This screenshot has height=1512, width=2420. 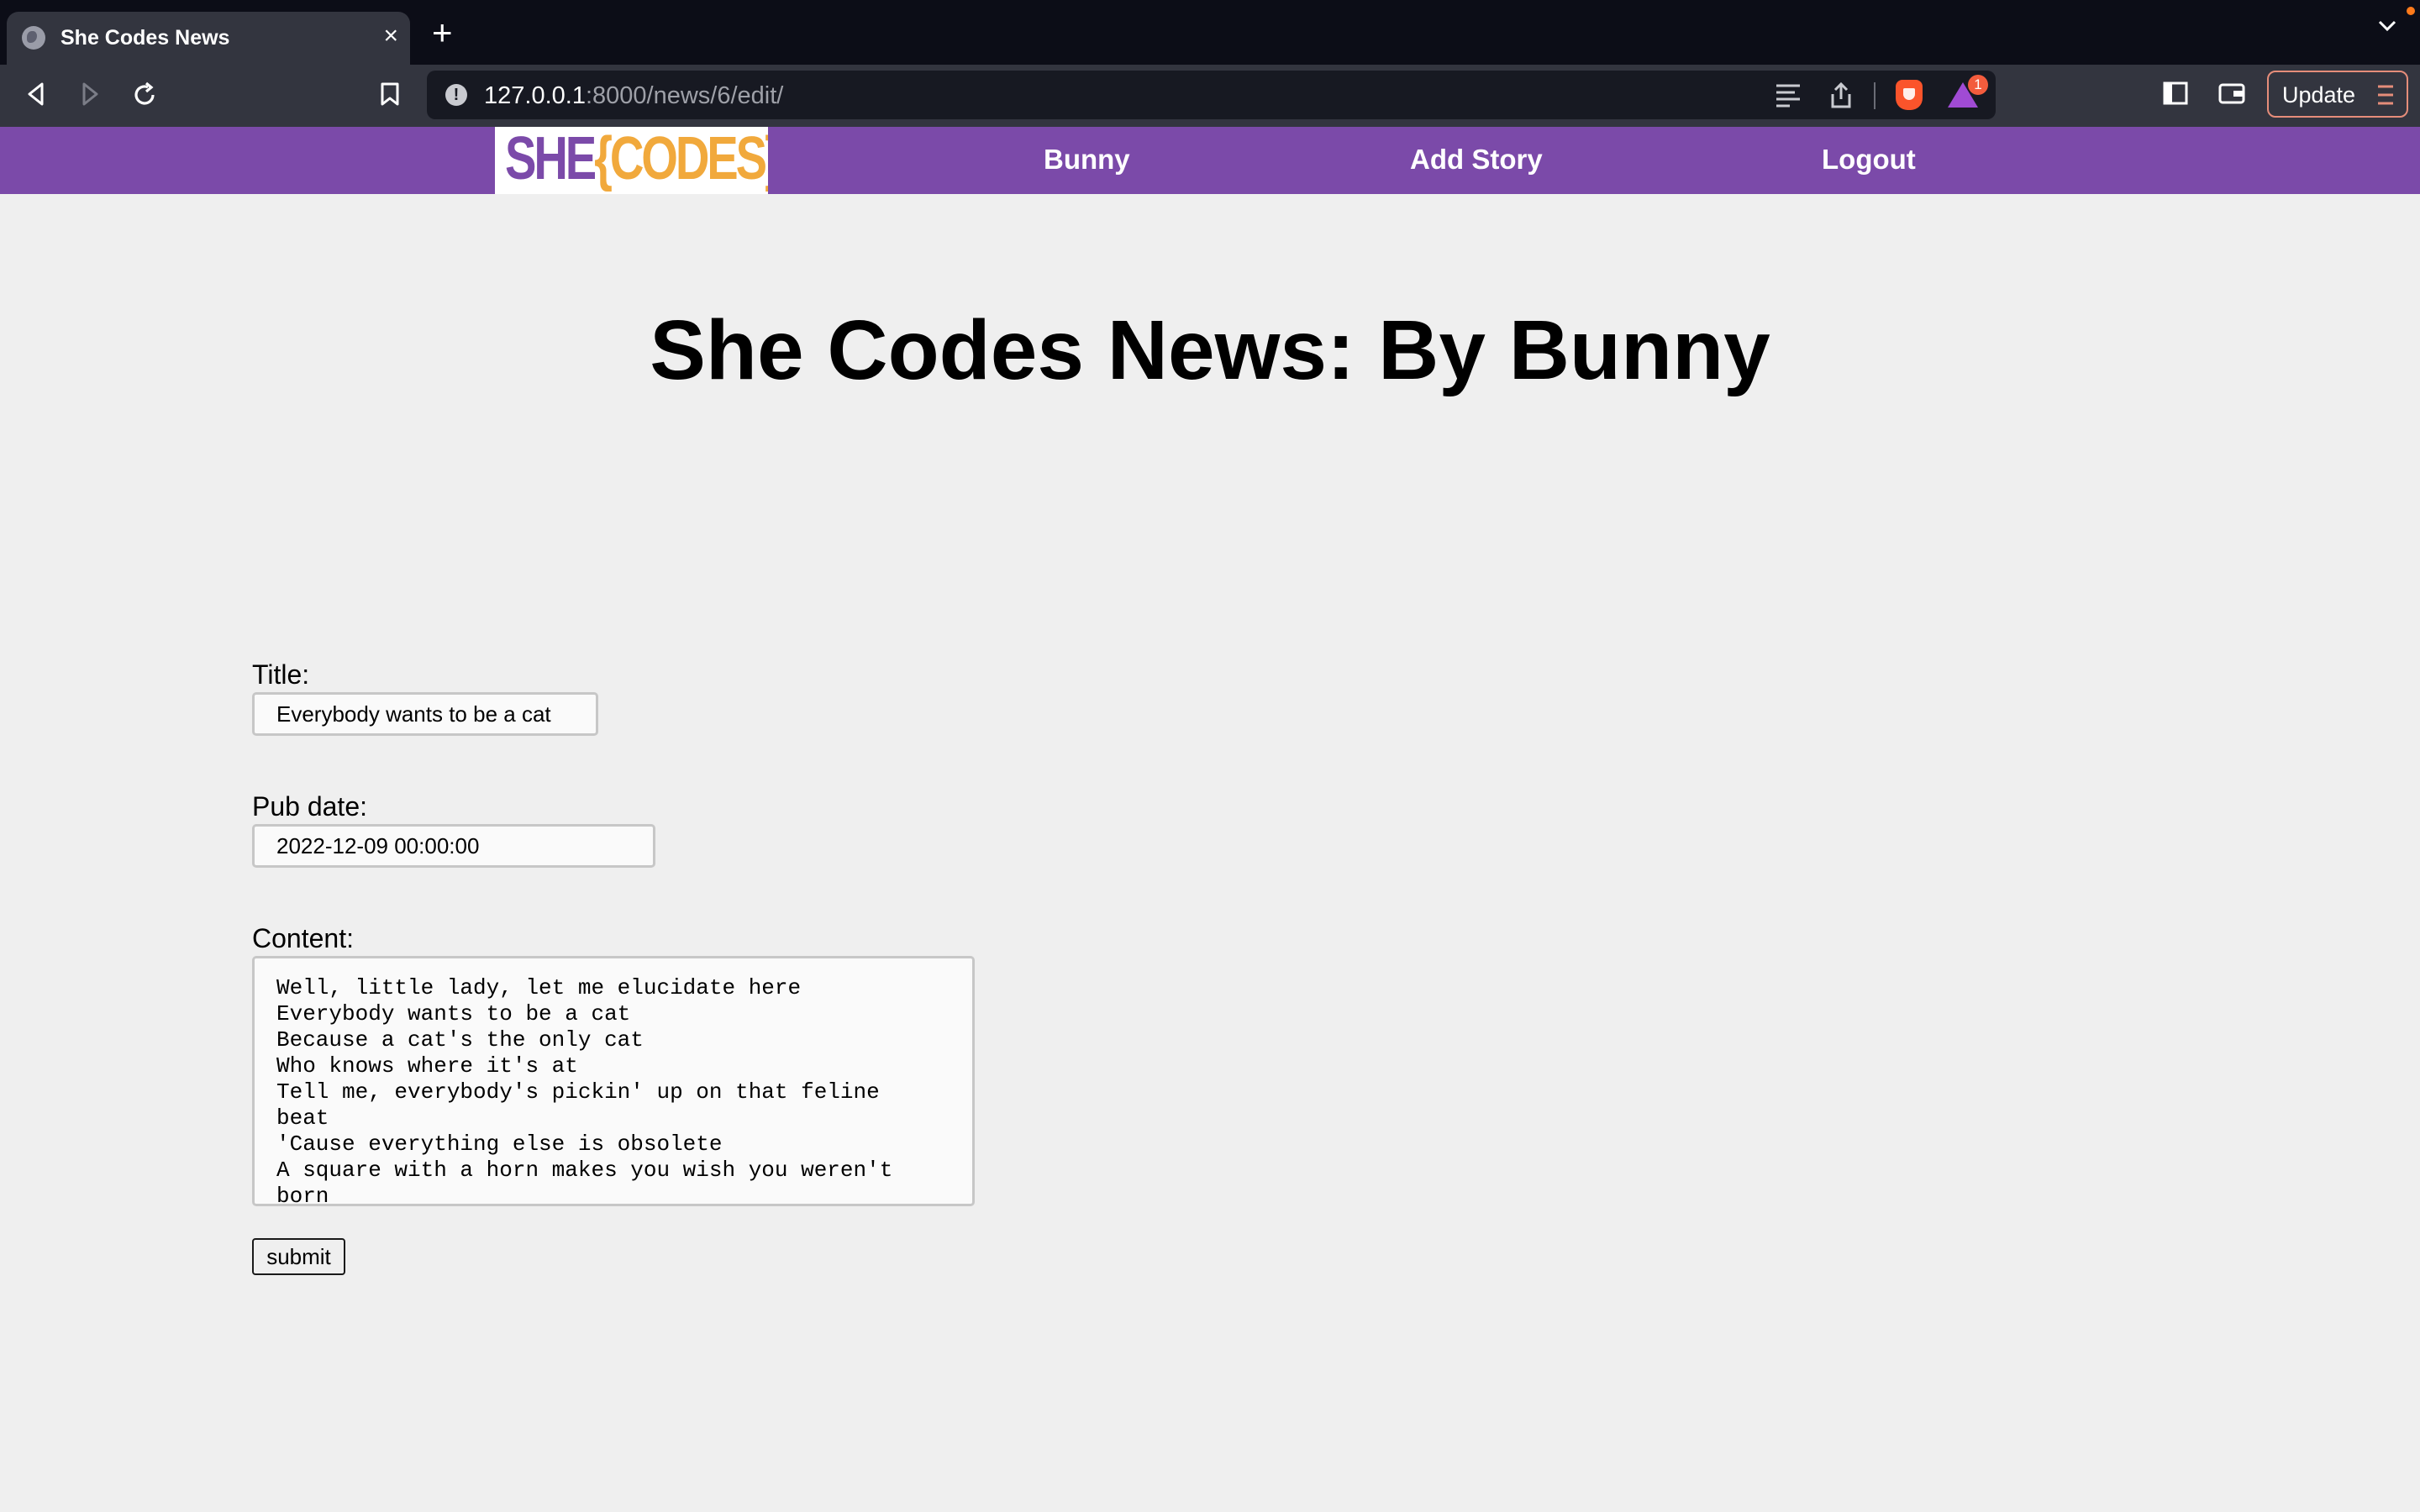 I want to click on url-divider, so click(x=1875, y=95).